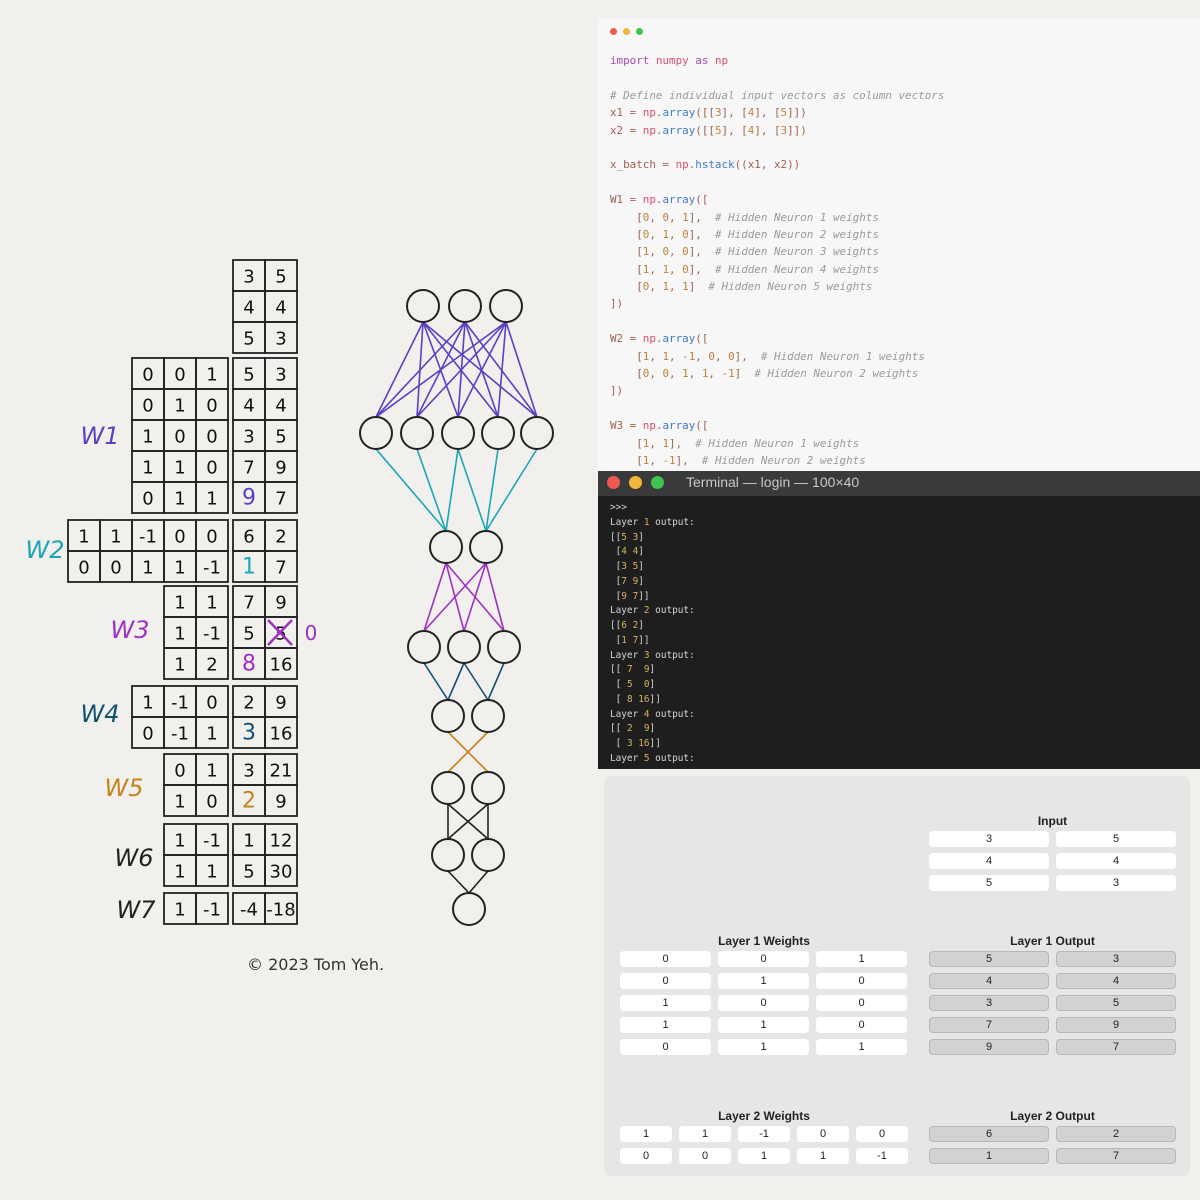 The height and width of the screenshot is (1200, 1200). What do you see at coordinates (249, 801) in the screenshot?
I see `l5-matrix-value: 2` at bounding box center [249, 801].